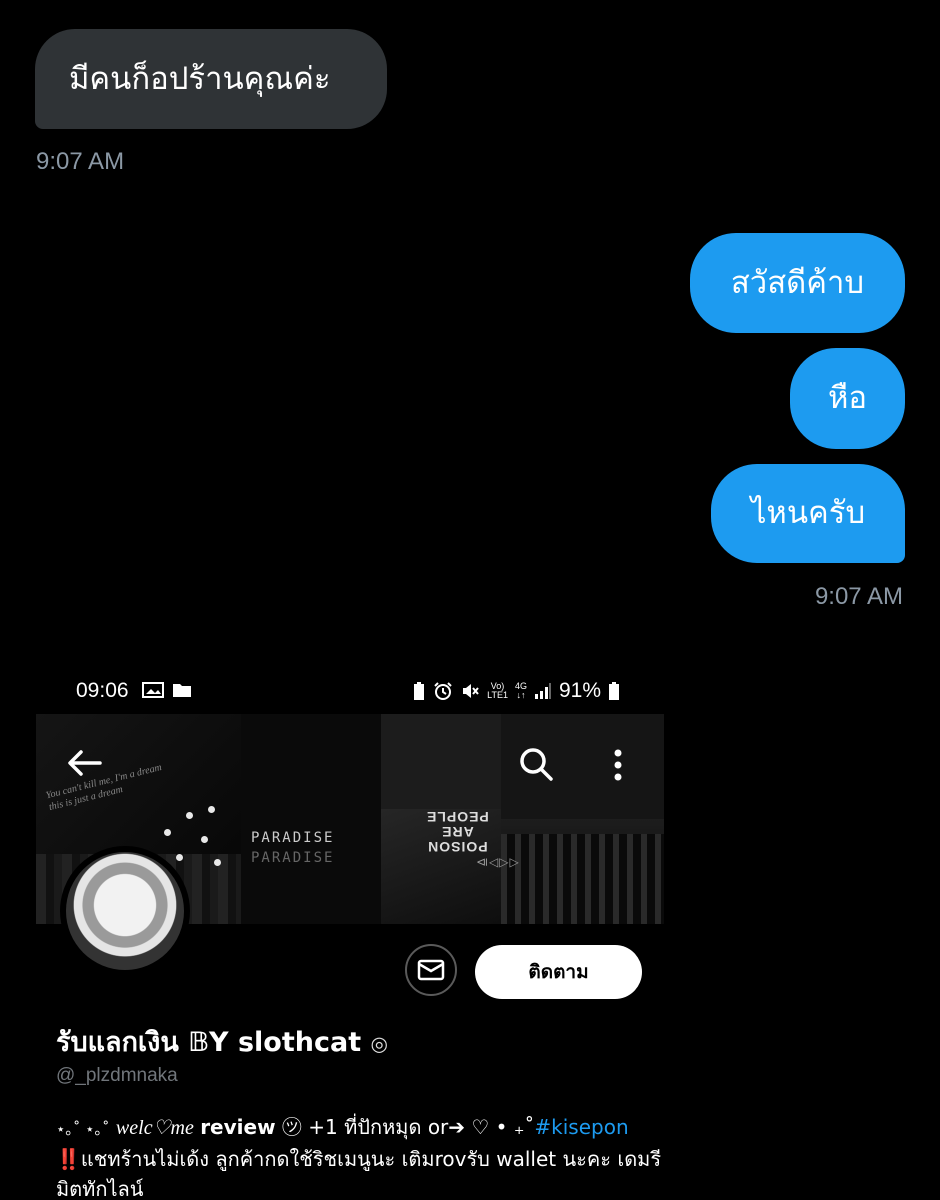 This screenshot has height=1200, width=940. I want to click on sent-message-bubble: สวัสดีค้าบ, so click(797, 283).